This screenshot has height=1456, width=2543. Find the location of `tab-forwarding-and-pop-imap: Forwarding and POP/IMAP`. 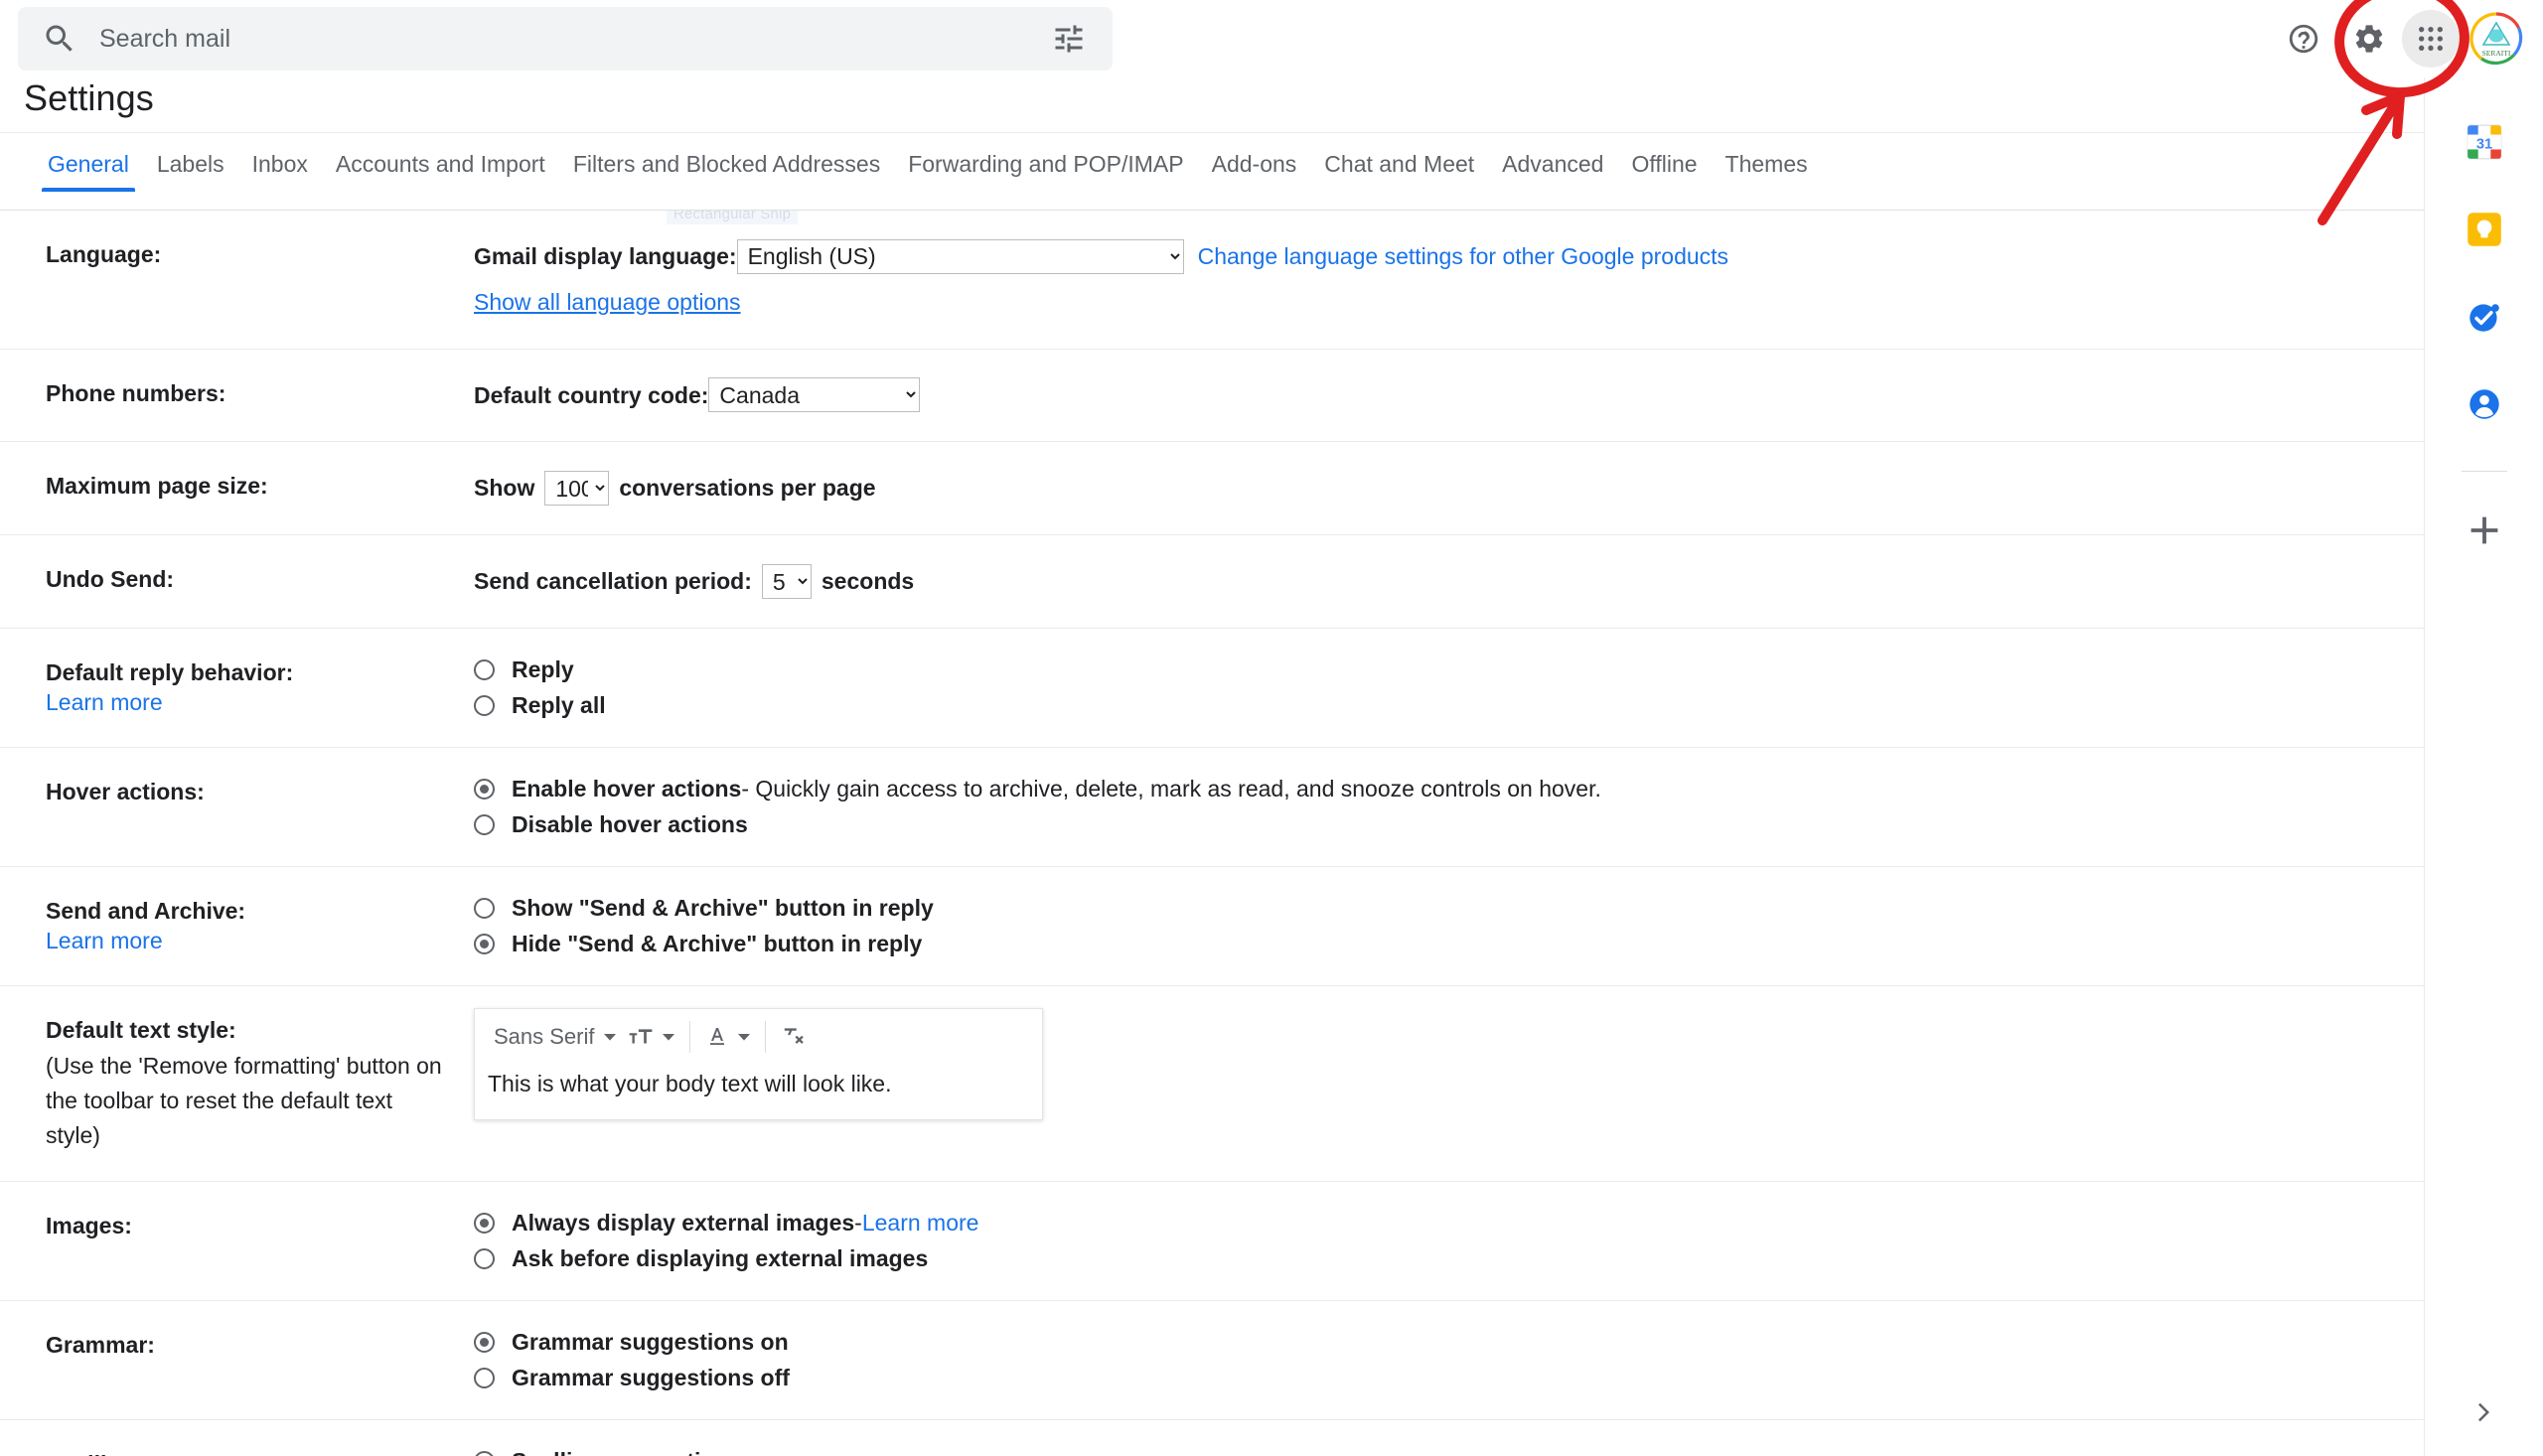

tab-forwarding-and-pop-imap: Forwarding and POP/IMAP is located at coordinates (1045, 171).